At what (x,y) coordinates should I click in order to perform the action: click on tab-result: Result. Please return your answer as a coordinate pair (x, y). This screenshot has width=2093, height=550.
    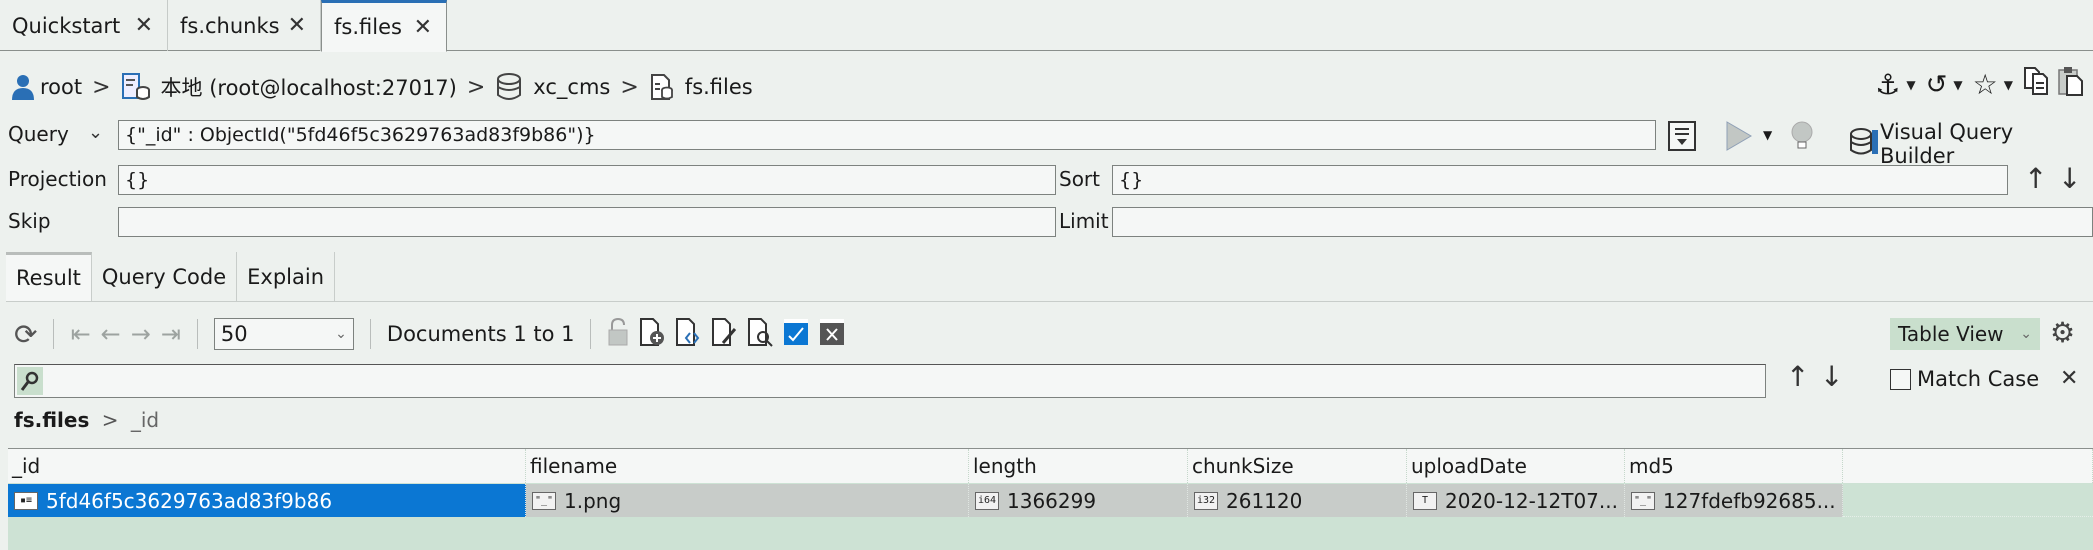
    Looking at the image, I should click on (49, 276).